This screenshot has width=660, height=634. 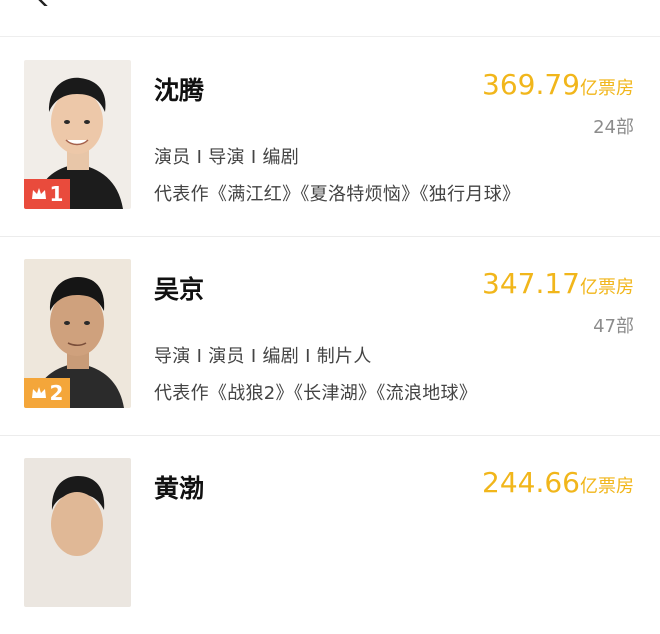 What do you see at coordinates (531, 482) in the screenshot?
I see `box-office-value: 244.66` at bounding box center [531, 482].